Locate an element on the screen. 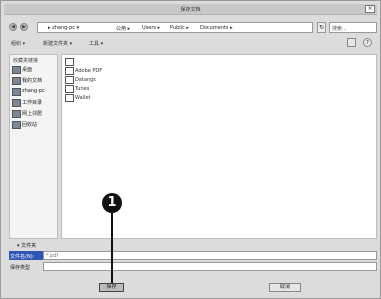  tools-button: 工具 ▾ is located at coordinates (96, 43).